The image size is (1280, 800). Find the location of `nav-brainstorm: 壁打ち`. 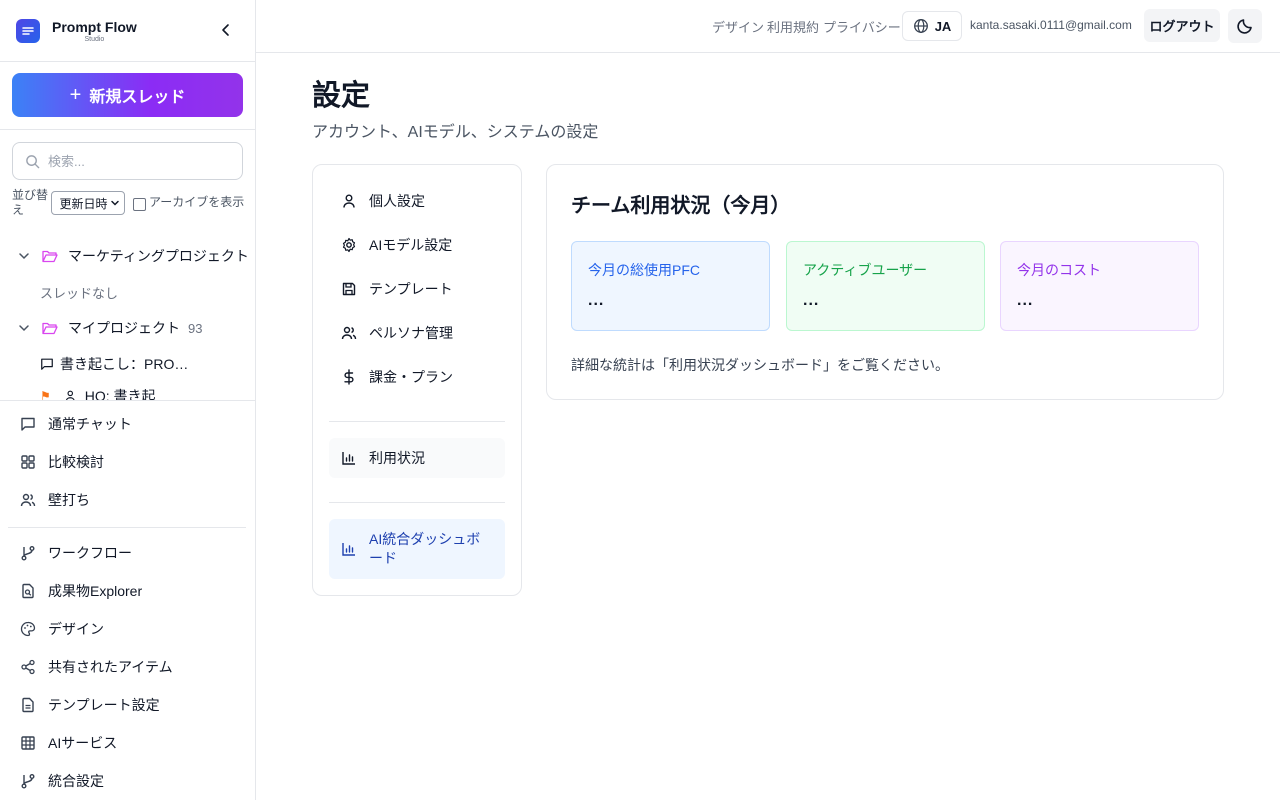

nav-brainstorm: 壁打ち is located at coordinates (55, 500).